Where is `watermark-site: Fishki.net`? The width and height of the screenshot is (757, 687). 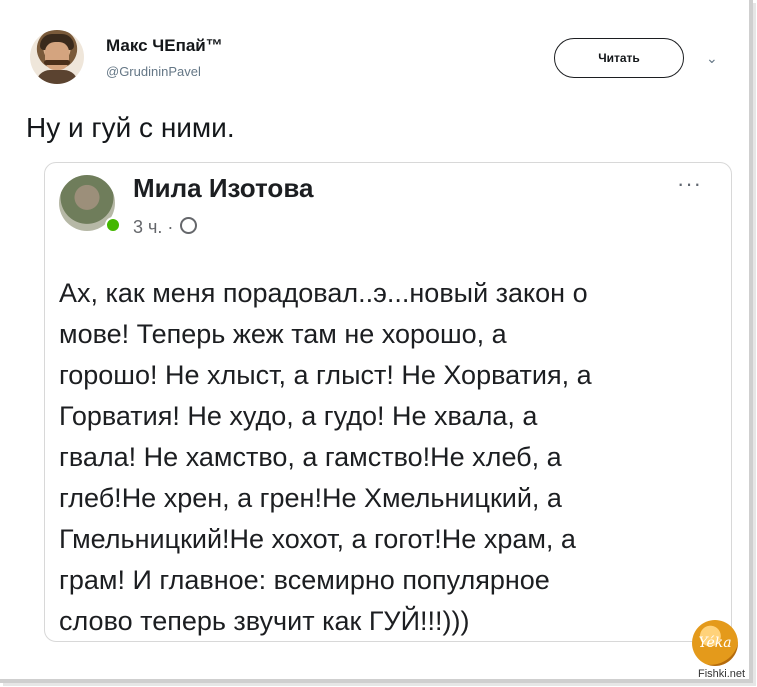 watermark-site: Fishki.net is located at coordinates (722, 674).